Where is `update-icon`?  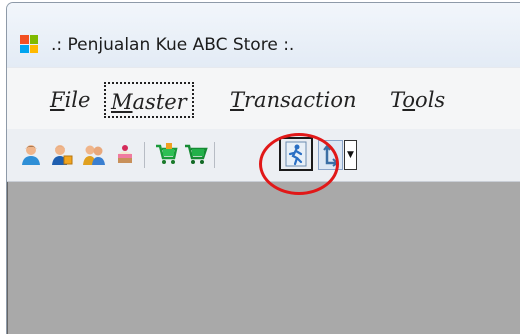
update-icon is located at coordinates (330, 155).